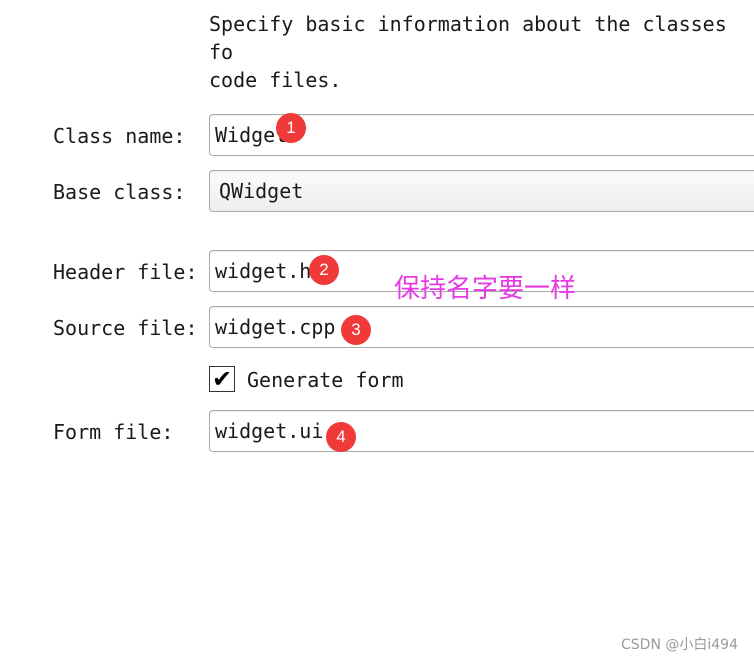 The height and width of the screenshot is (664, 754). I want to click on base-class-label: Base class:, so click(119, 192).